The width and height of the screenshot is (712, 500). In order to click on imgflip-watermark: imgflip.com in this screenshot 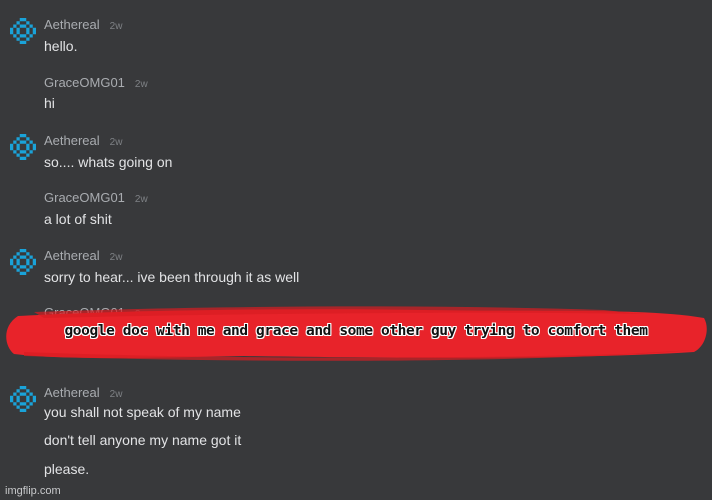, I will do `click(33, 491)`.